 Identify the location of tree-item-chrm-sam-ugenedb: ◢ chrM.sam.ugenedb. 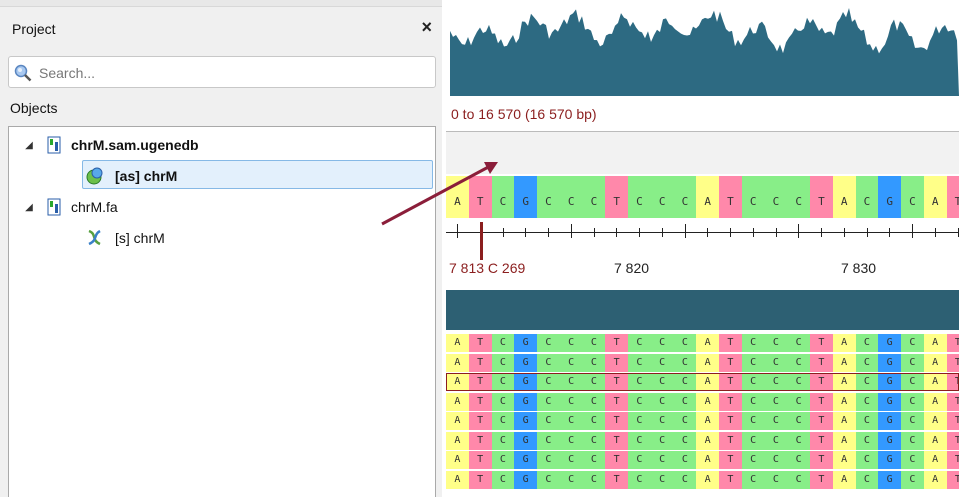
(111, 145).